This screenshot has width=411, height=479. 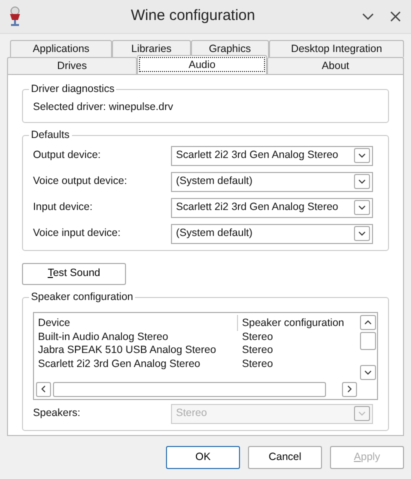 I want to click on field-label: Output device:, so click(x=67, y=155).